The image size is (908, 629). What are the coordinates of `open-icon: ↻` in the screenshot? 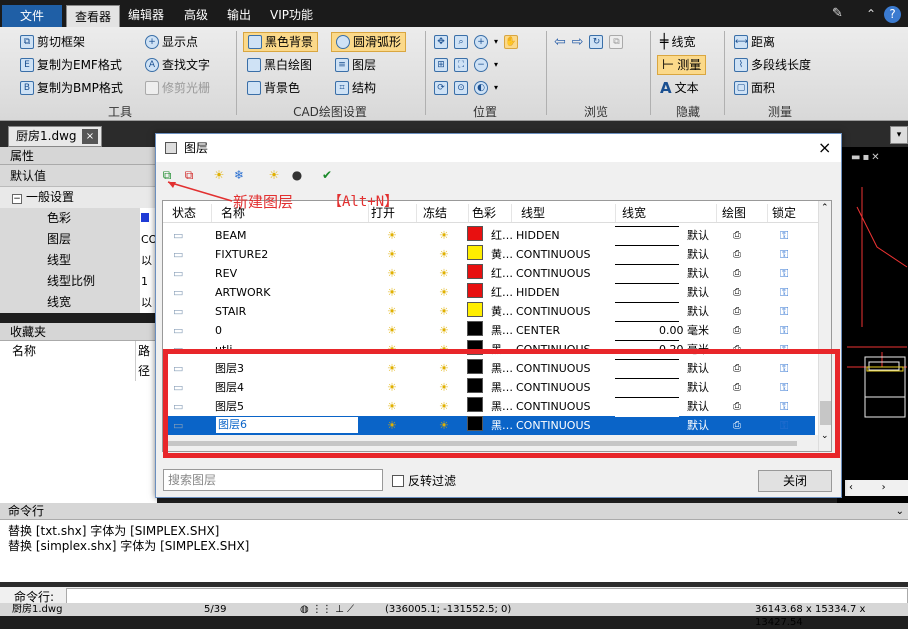 It's located at (596, 42).